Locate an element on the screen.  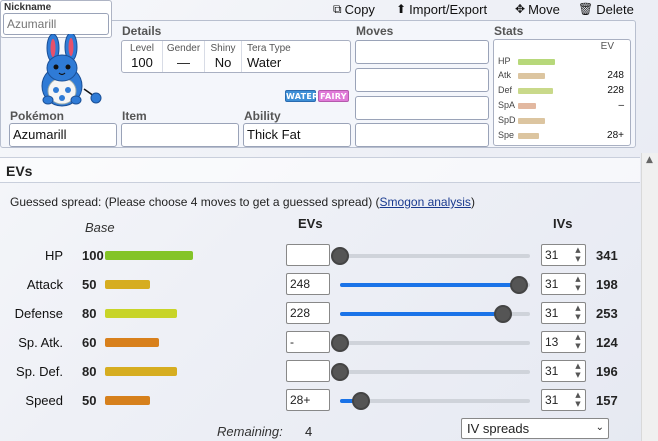
stat-name: Attack is located at coordinates (44, 284).